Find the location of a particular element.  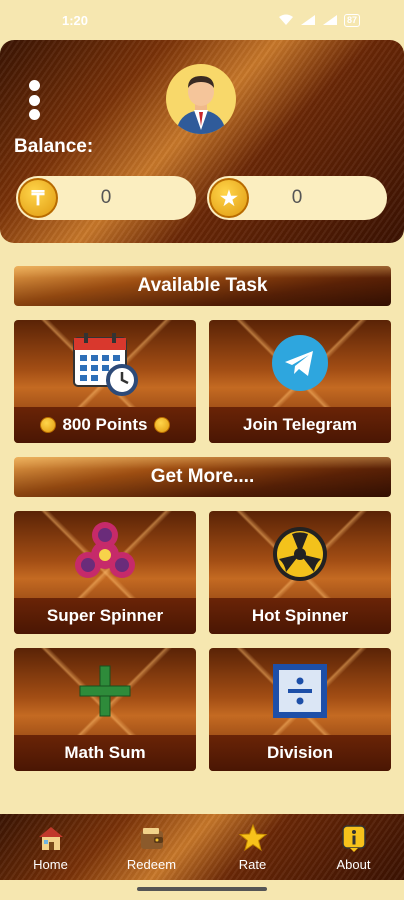

available-task-title: Available Task is located at coordinates (202, 285).